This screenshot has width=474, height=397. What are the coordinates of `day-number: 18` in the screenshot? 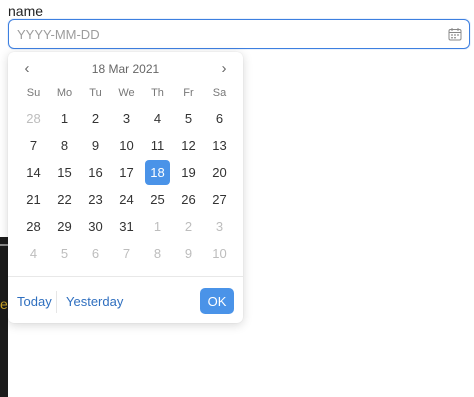 It's located at (157, 172).